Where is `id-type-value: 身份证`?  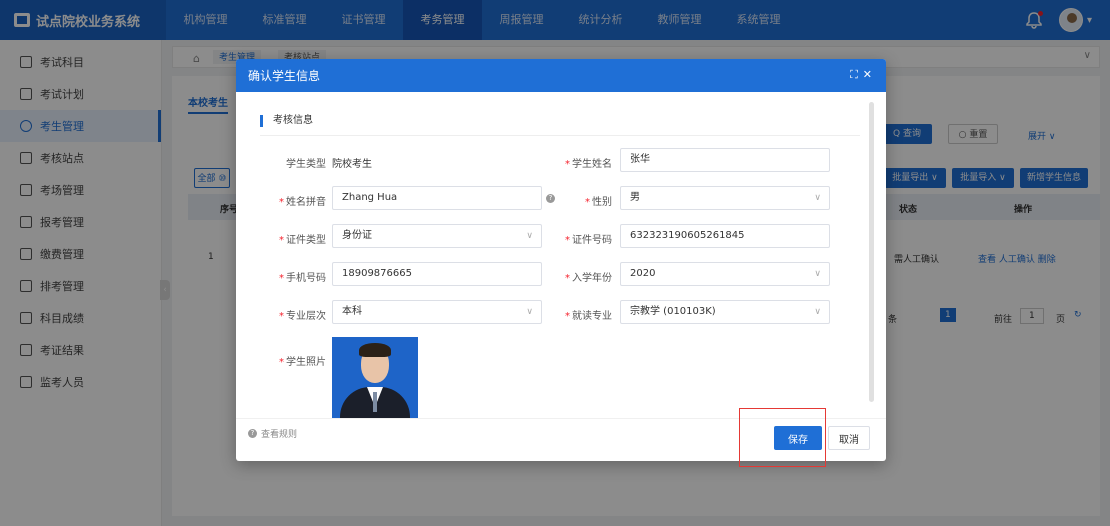
id-type-value: 身份证 is located at coordinates (357, 235).